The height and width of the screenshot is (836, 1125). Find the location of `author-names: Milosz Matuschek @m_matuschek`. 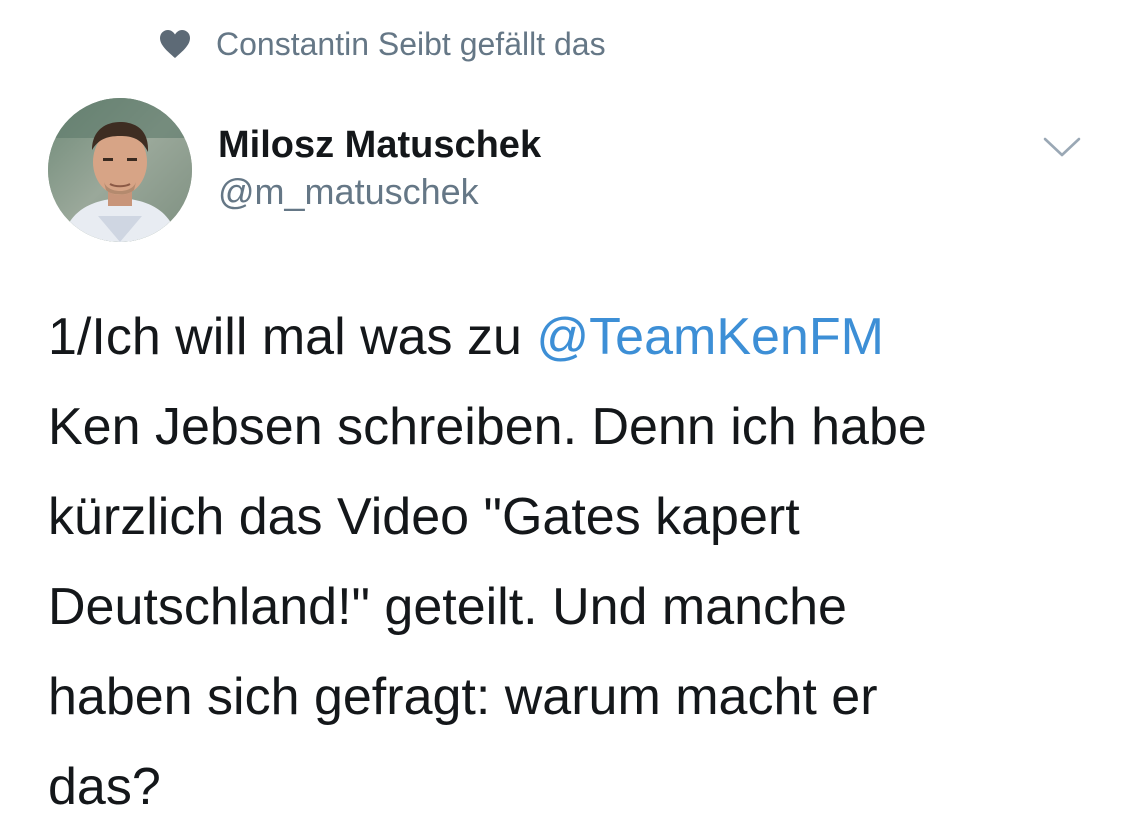

author-names: Milosz Matuschek @m_matuschek is located at coordinates (379, 169).